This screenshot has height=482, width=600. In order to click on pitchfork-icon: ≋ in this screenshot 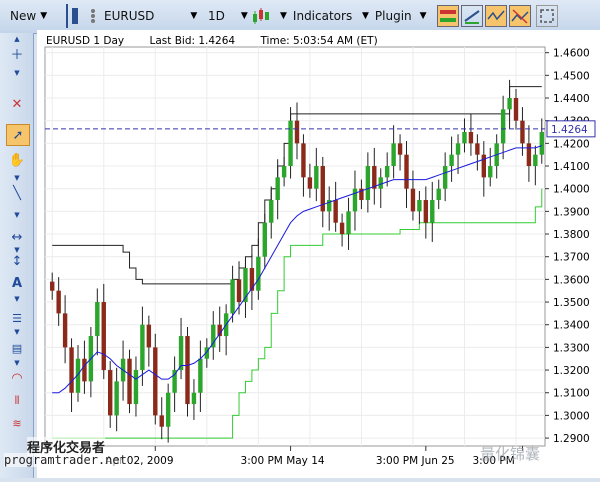, I will do `click(17, 423)`.